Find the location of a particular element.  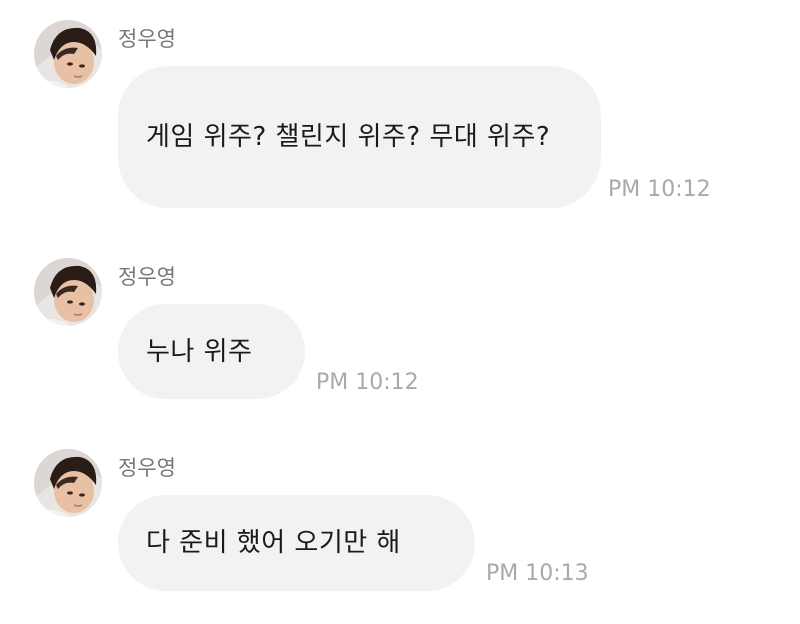

message-bubble: 게임 위주? 챌린지 위주? 무대 위주? is located at coordinates (359, 137).